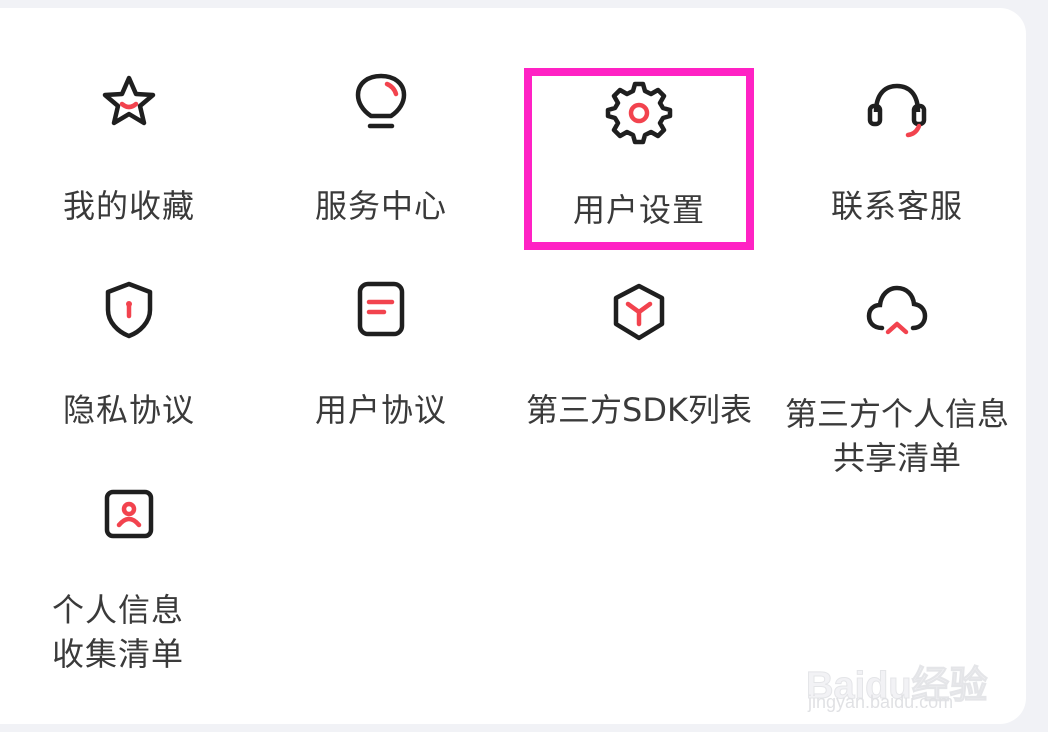 The width and height of the screenshot is (1048, 732). Describe the element at coordinates (897, 373) in the screenshot. I see `menu-item-info-sharing: 第三方个人信息 共享清单` at that location.